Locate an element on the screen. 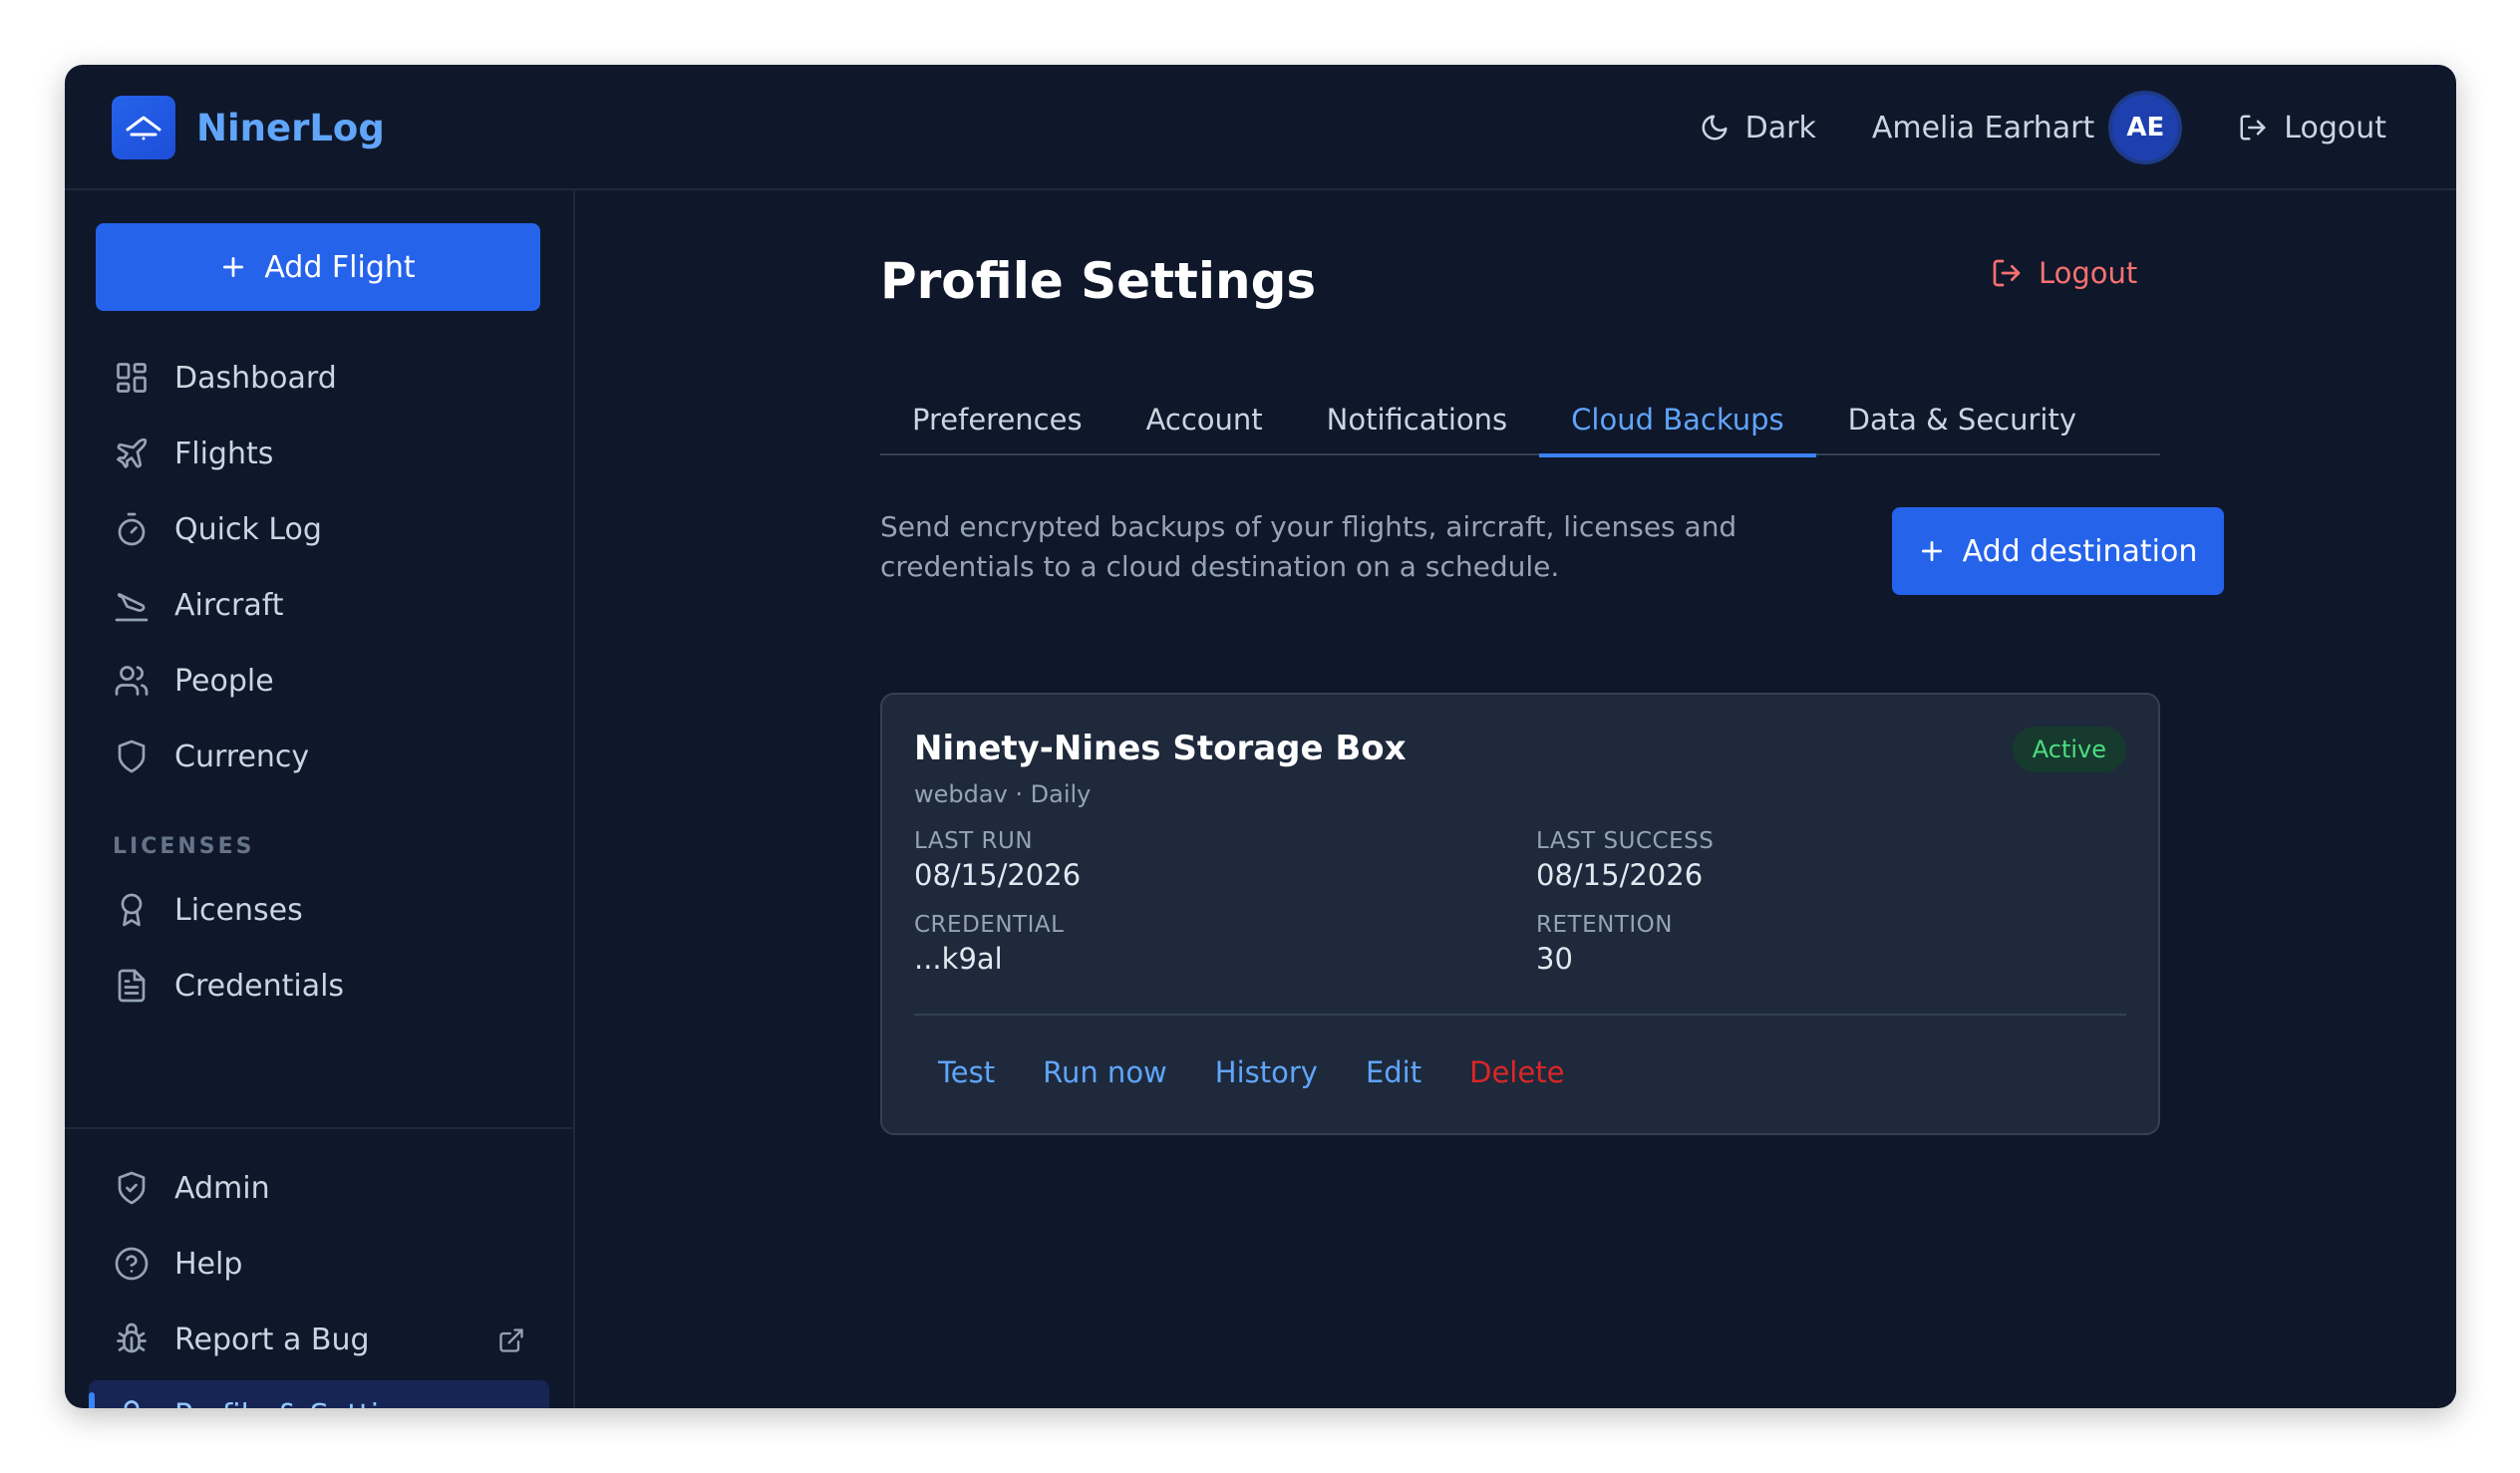  last-success-field: LAST SUCCESS 08/15/2026 is located at coordinates (1625, 860).